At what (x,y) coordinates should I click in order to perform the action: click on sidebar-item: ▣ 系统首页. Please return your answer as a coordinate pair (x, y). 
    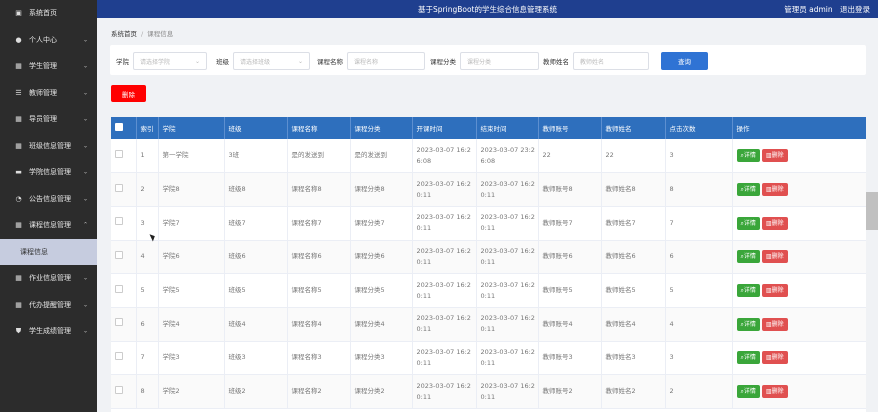
    Looking at the image, I should click on (48, 13).